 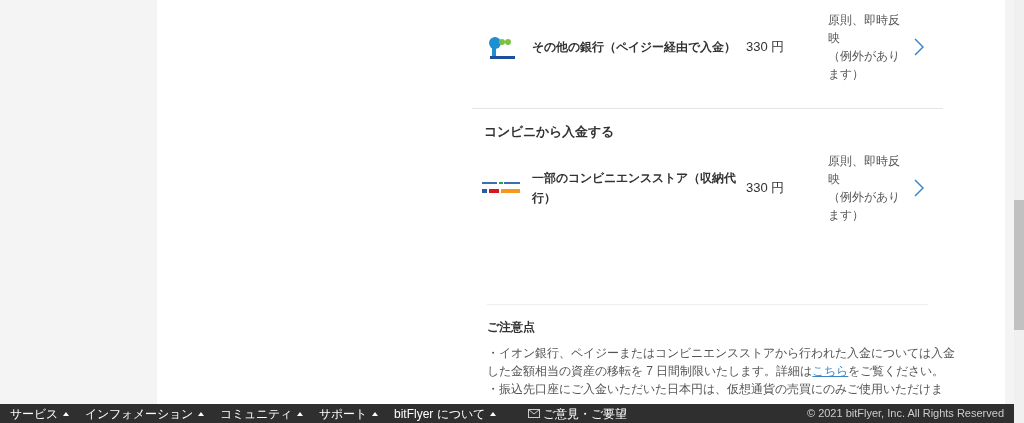 I want to click on footer-menu: インフォメーション, so click(x=144, y=413).